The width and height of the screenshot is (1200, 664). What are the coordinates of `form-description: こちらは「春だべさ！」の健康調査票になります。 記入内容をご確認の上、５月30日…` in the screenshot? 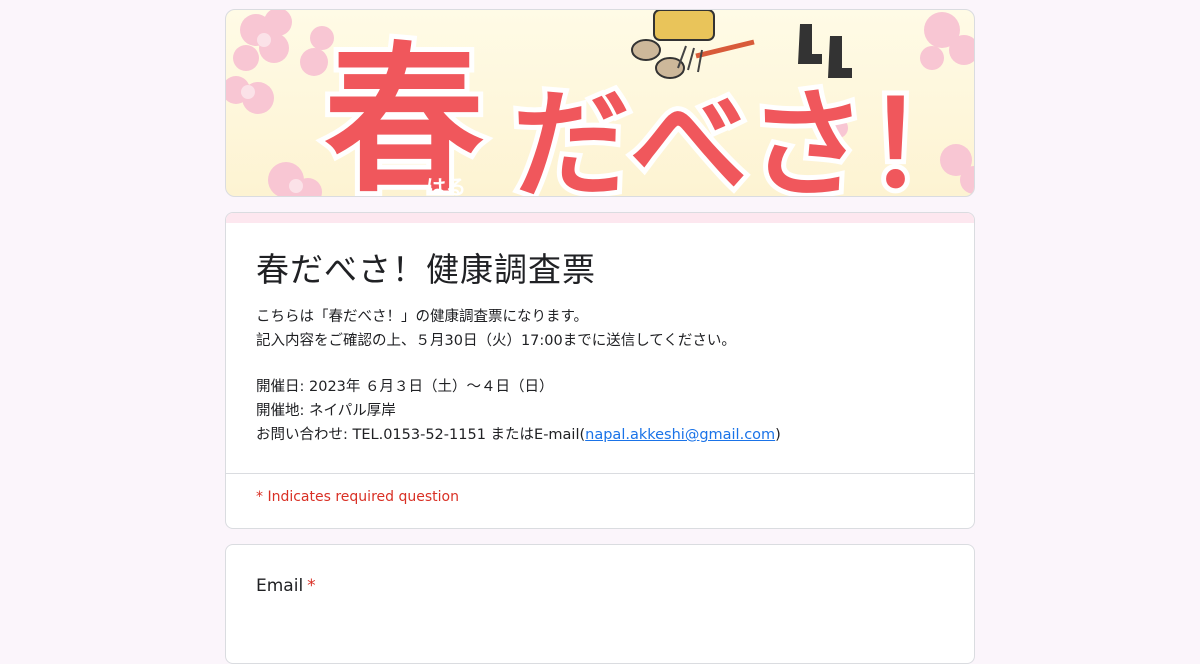 It's located at (518, 376).